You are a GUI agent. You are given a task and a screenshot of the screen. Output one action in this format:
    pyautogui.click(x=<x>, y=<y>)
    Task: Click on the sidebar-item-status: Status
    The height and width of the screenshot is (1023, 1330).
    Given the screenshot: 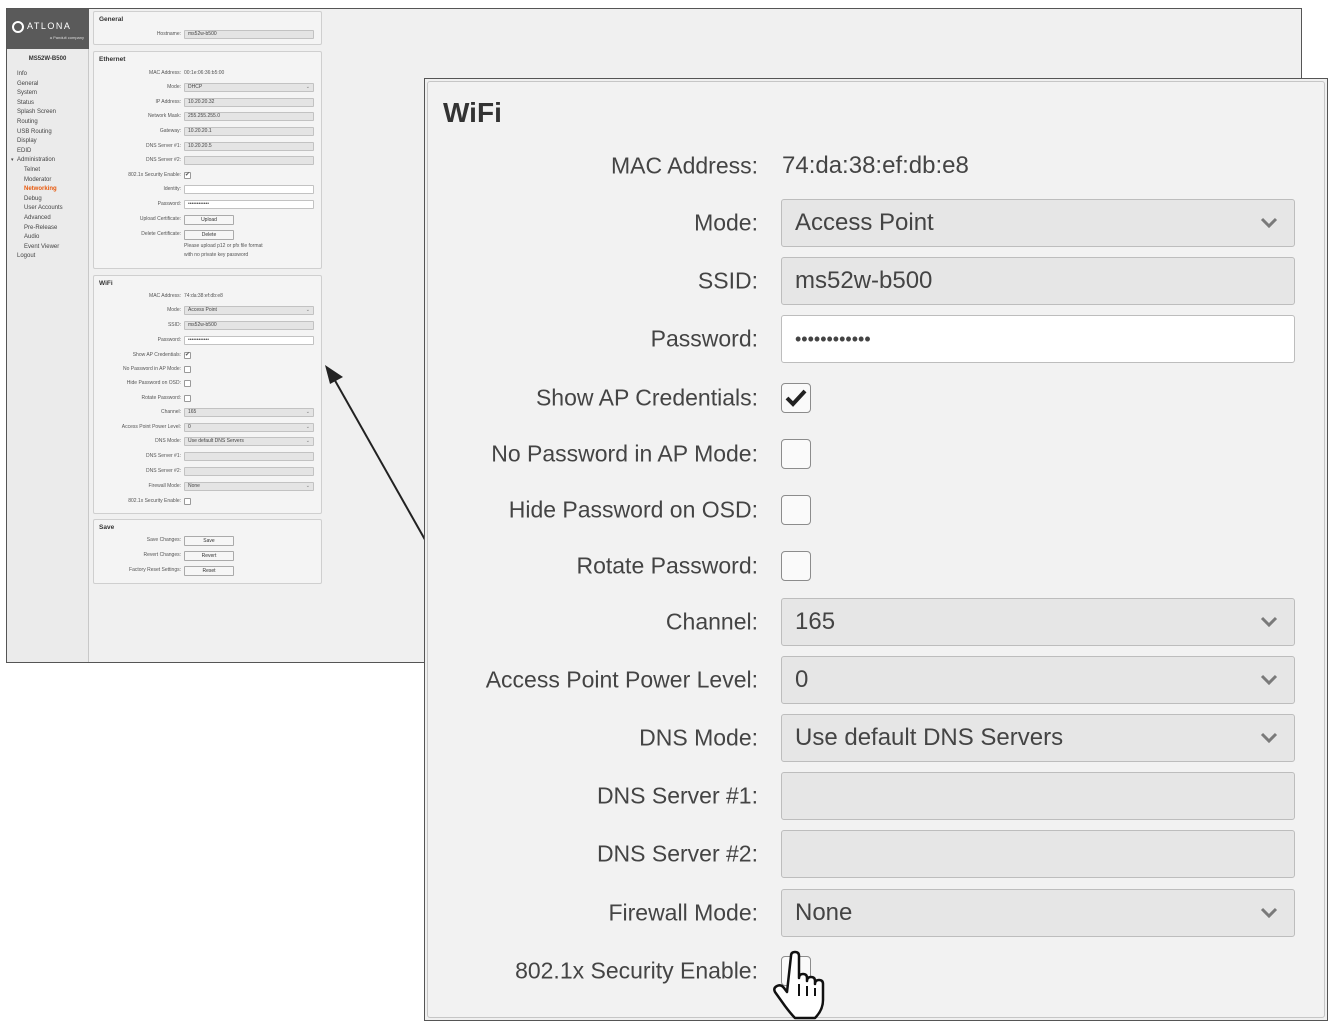 What is the action you would take?
    pyautogui.click(x=52, y=104)
    